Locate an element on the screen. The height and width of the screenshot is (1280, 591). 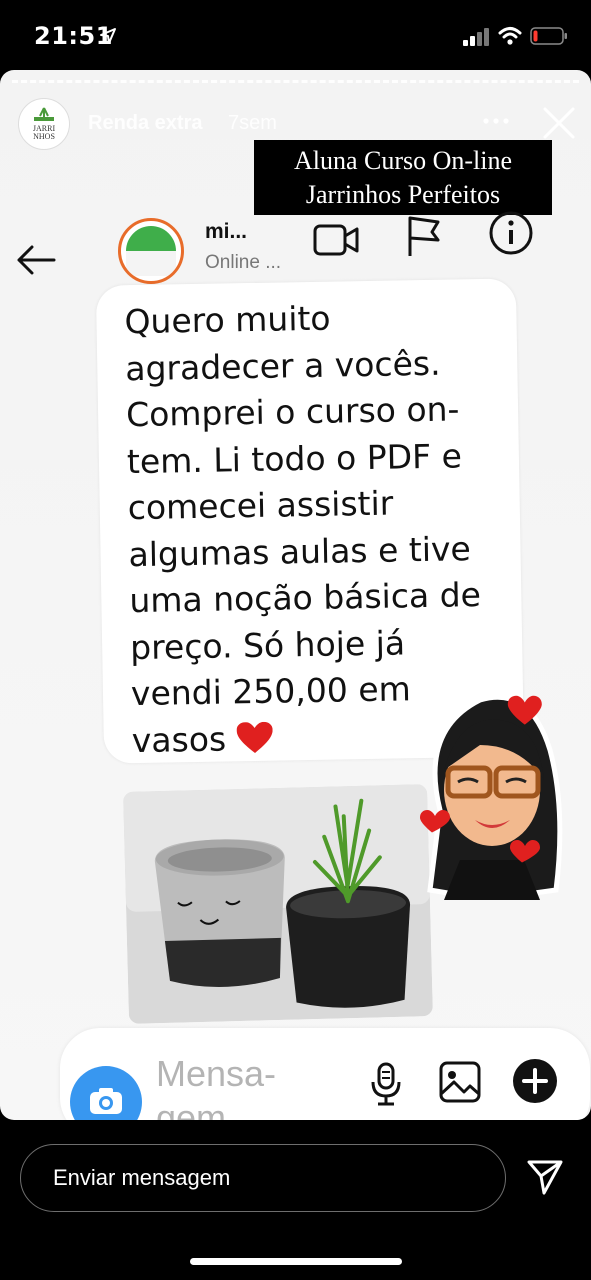
gallery-icon is located at coordinates (460, 1082).